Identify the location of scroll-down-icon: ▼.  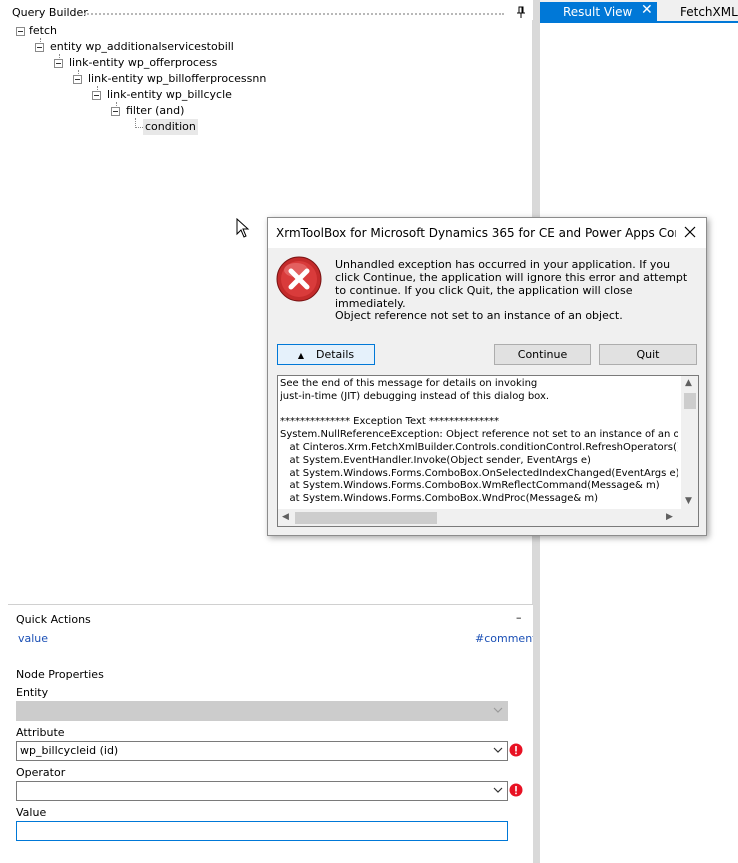
(688, 501).